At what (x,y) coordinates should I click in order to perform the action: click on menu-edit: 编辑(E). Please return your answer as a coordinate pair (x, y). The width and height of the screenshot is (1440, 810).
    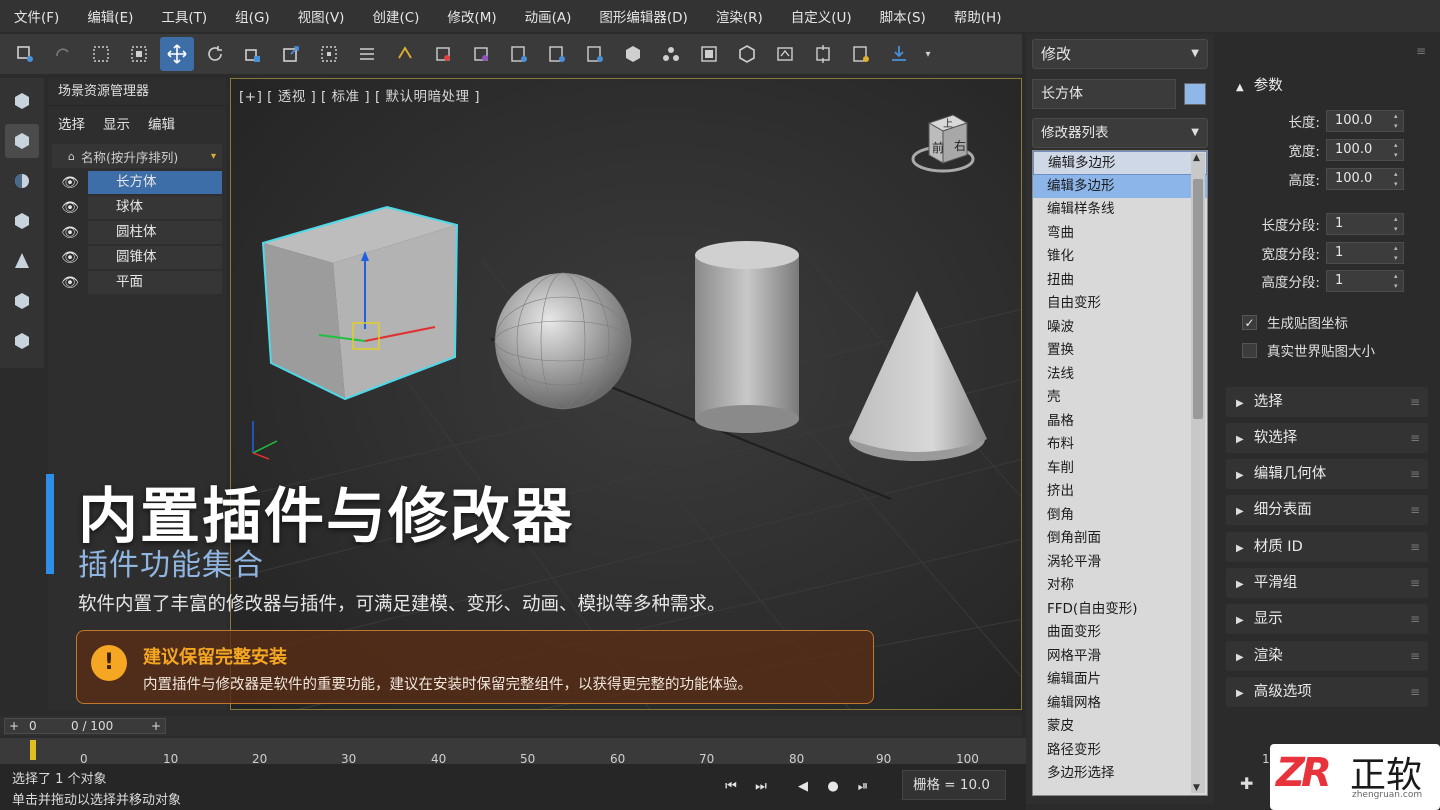
    Looking at the image, I should click on (110, 16).